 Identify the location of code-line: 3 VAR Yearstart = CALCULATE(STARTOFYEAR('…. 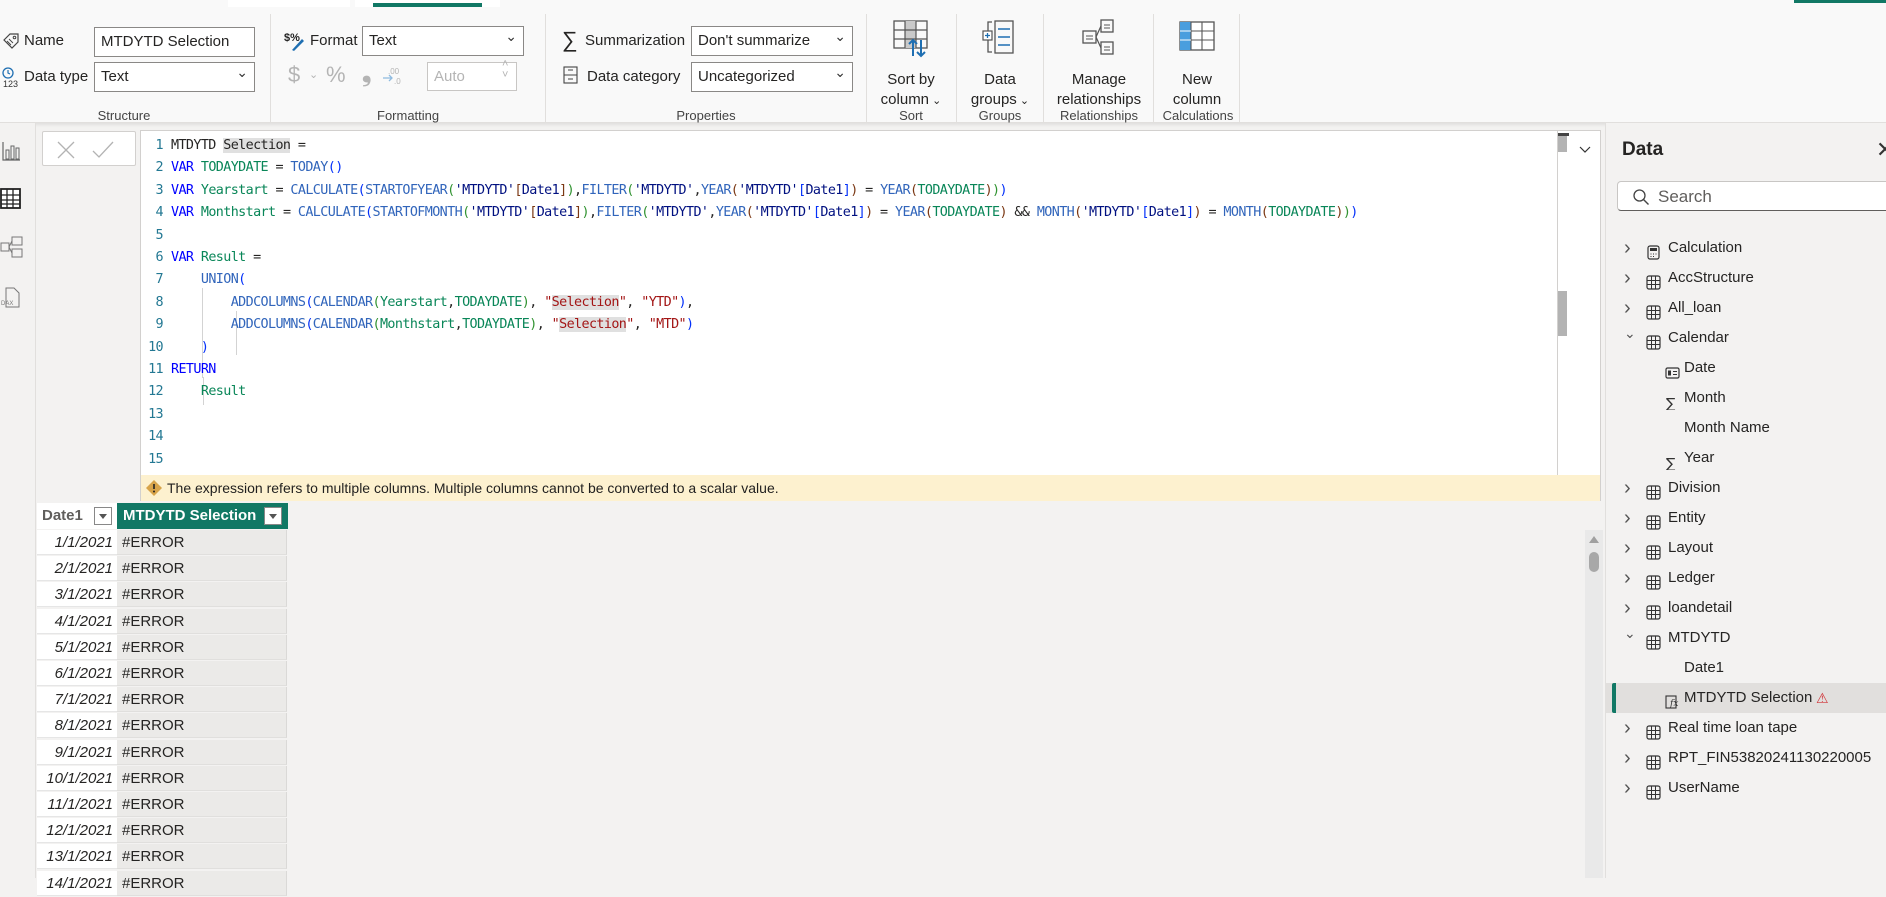
(574, 191).